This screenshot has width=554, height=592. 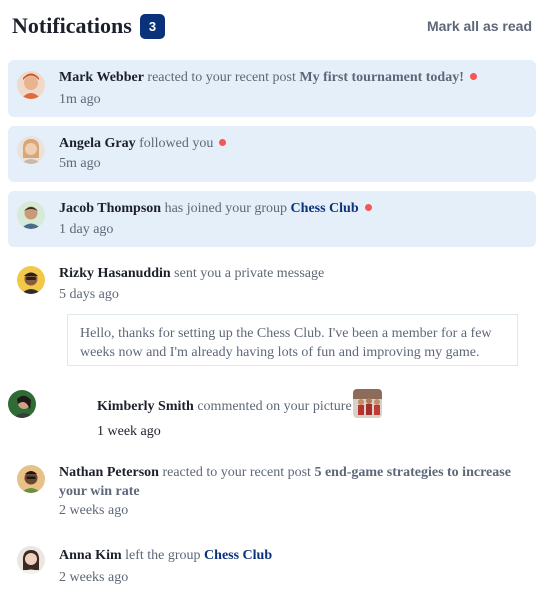 I want to click on mark-all-as-read-button: Mark all as read, so click(x=479, y=26).